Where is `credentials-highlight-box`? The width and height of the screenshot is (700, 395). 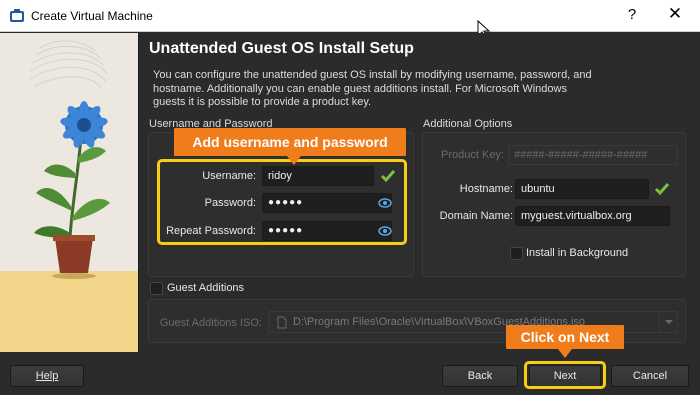
credentials-highlight-box is located at coordinates (282, 202).